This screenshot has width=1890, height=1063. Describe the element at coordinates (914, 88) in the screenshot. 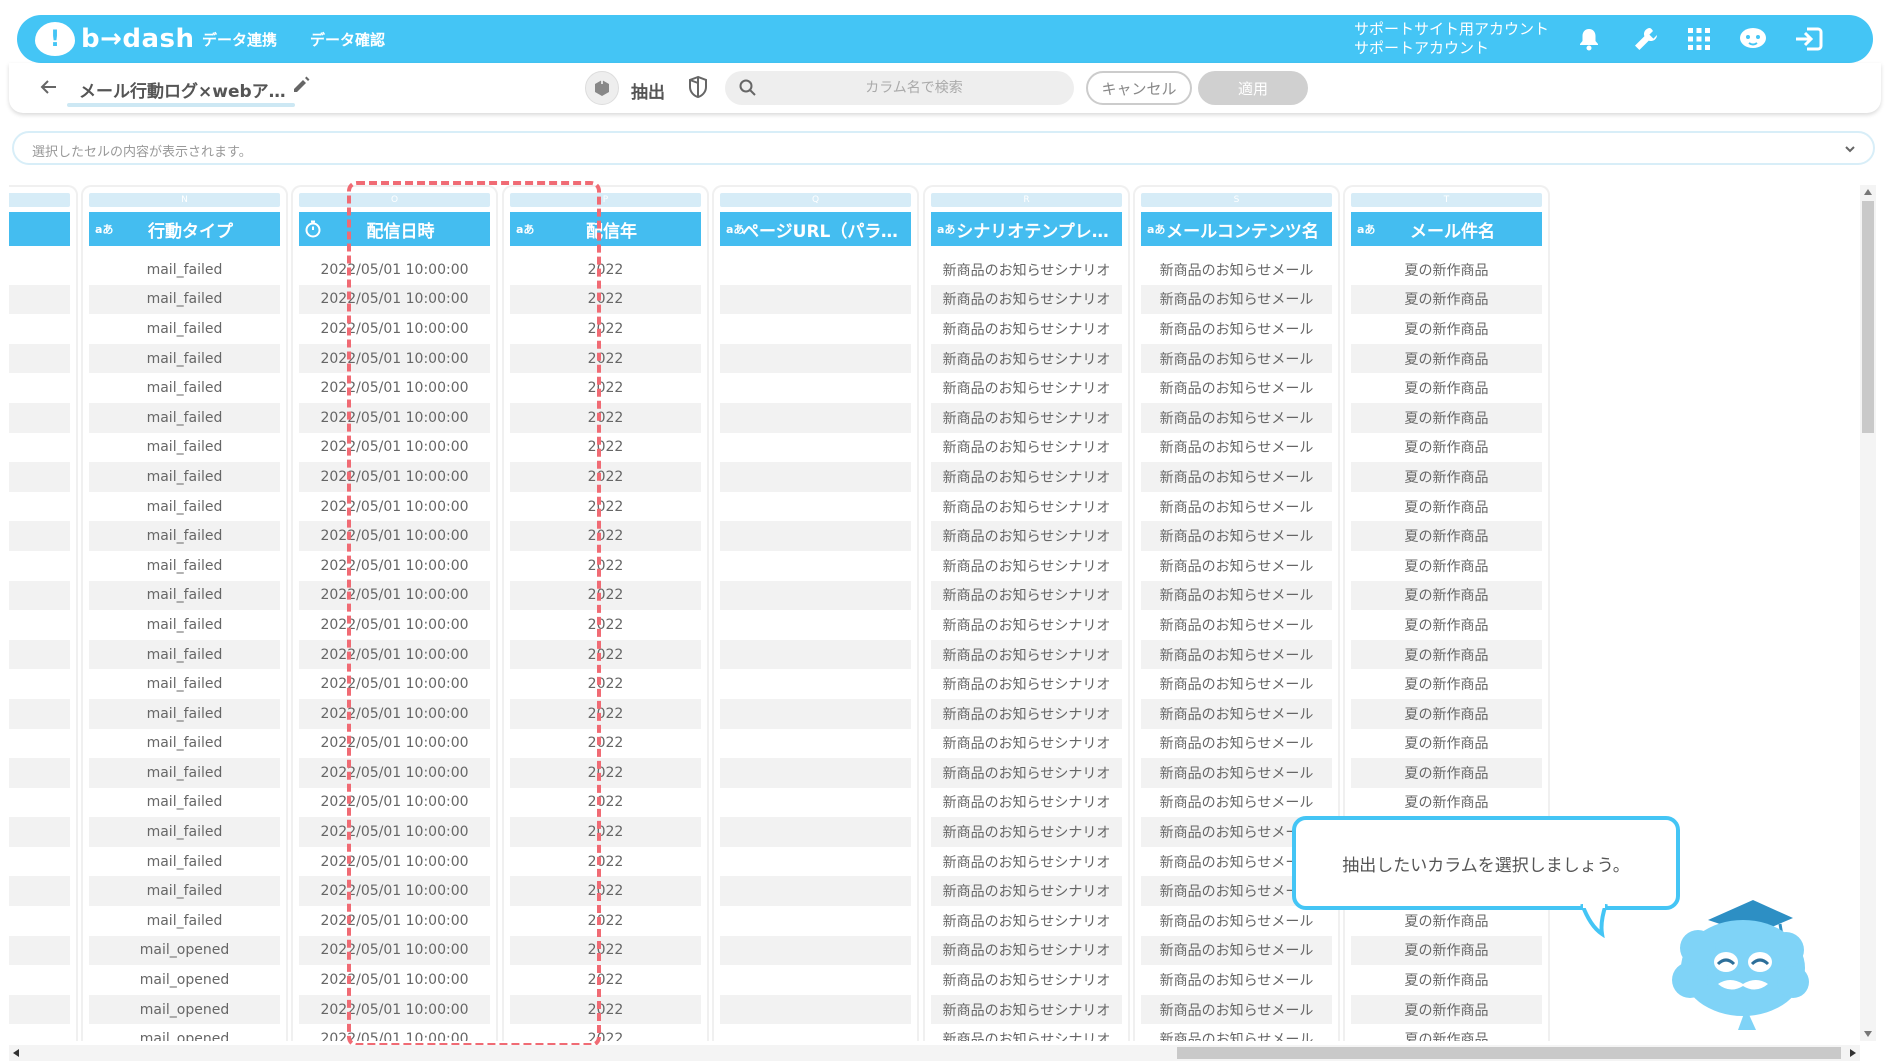

I see `column-search-input` at that location.